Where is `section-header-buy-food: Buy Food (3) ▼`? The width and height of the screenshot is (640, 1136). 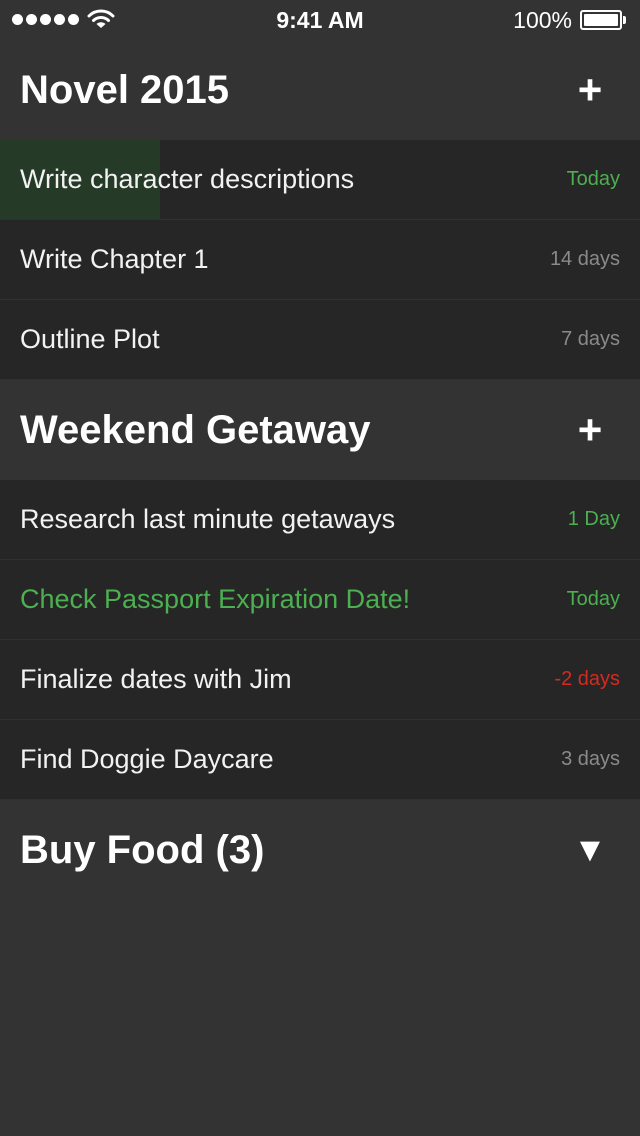 section-header-buy-food: Buy Food (3) ▼ is located at coordinates (320, 850).